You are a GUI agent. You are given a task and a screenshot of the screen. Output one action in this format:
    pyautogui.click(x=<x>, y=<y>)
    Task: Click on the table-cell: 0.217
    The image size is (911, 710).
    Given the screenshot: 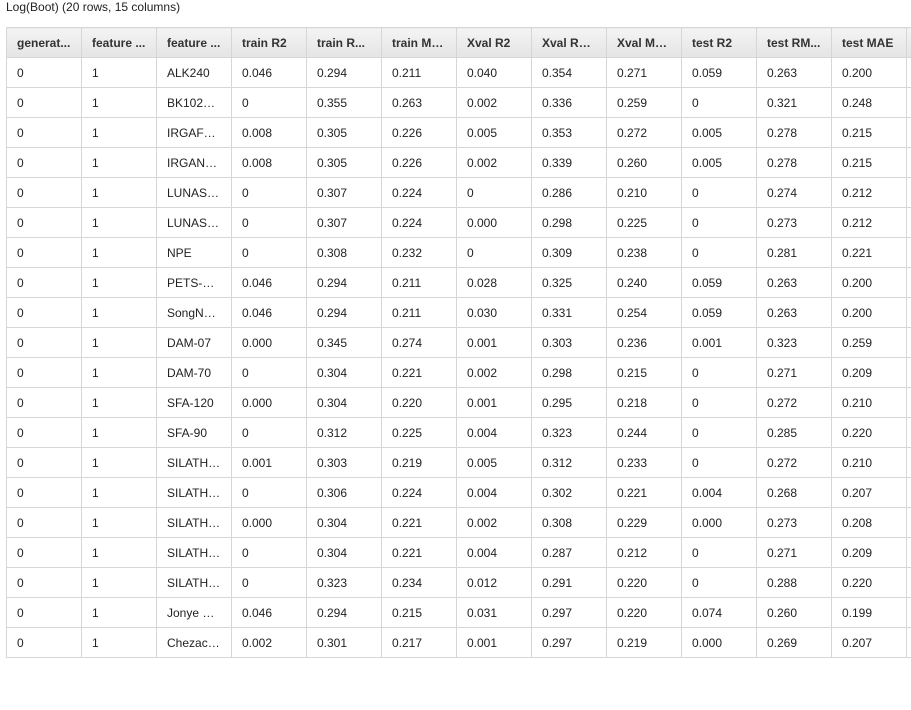 What is the action you would take?
    pyautogui.click(x=419, y=642)
    